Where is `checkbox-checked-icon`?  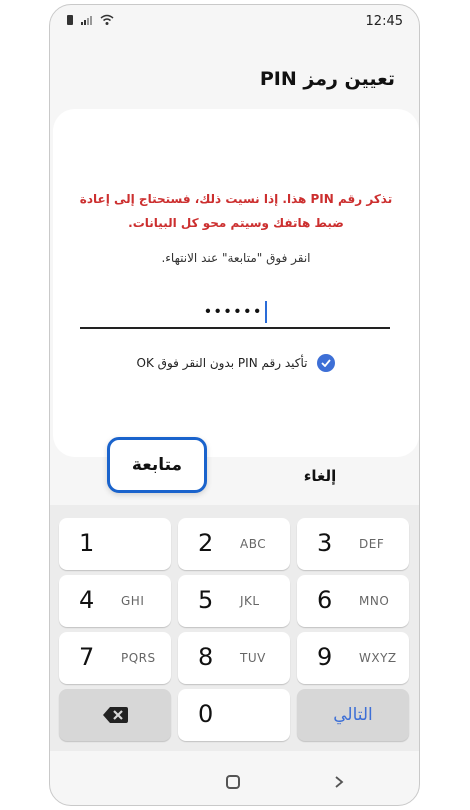
checkbox-checked-icon is located at coordinates (326, 363).